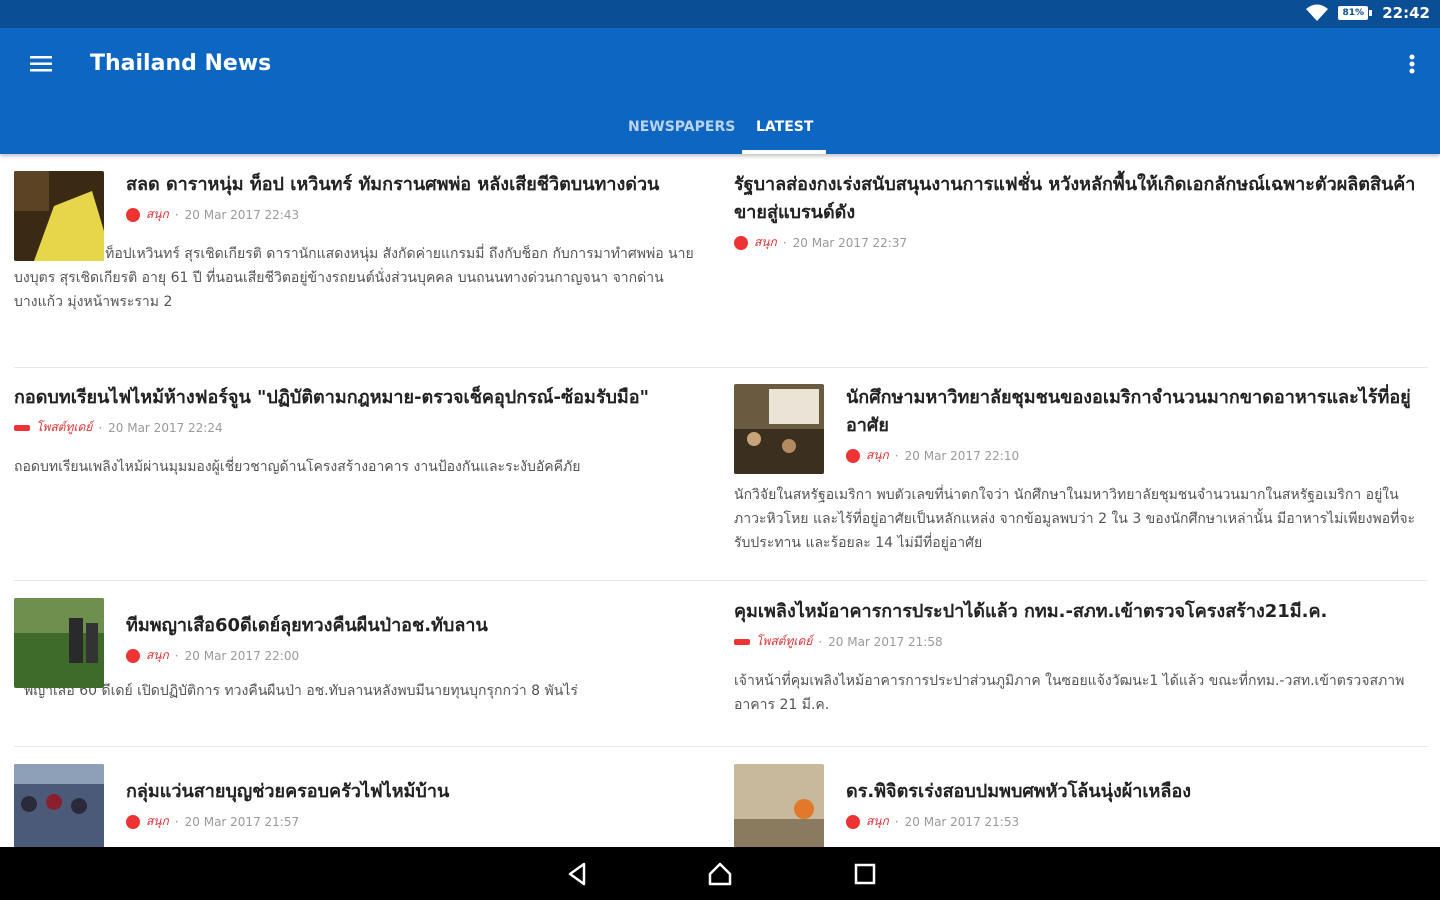  I want to click on article-meta: สนุก · 20 Mar 2017 21:57, so click(415, 821).